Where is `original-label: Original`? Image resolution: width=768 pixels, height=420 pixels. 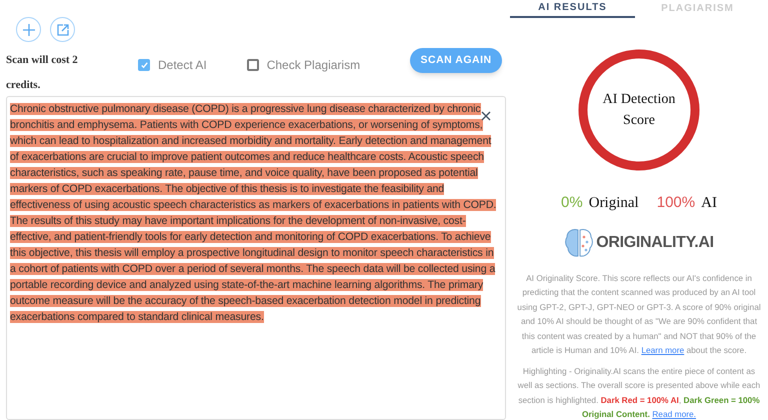
original-label: Original is located at coordinates (613, 203).